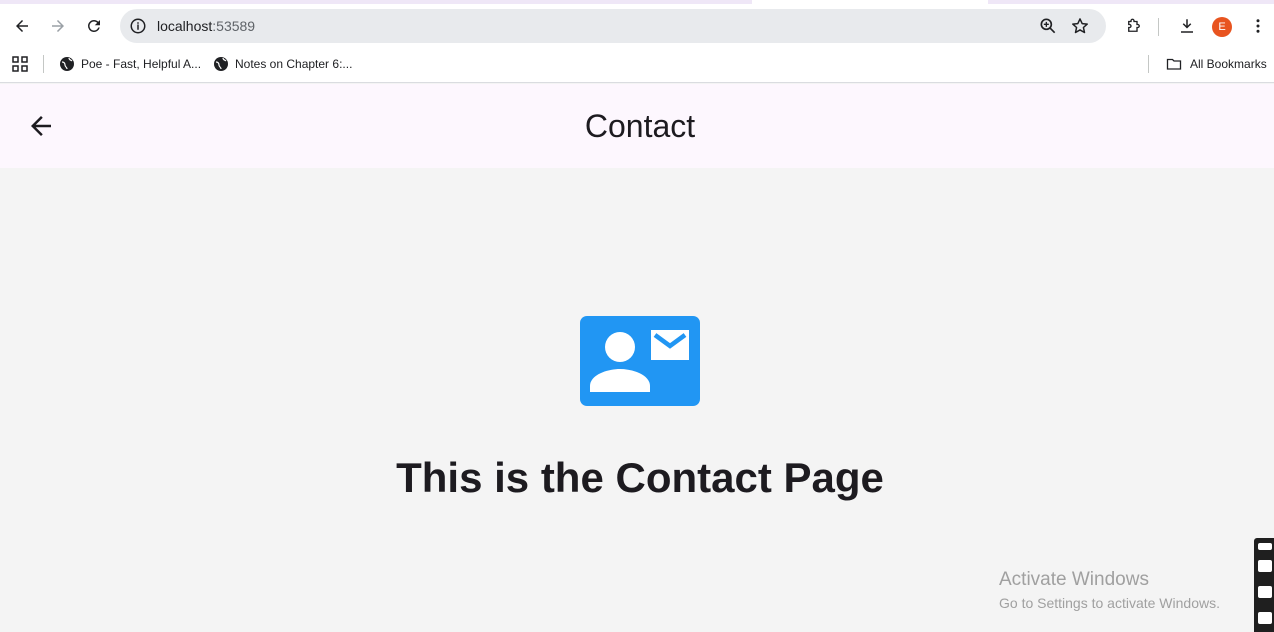  I want to click on arrow-left-icon, so click(22, 26).